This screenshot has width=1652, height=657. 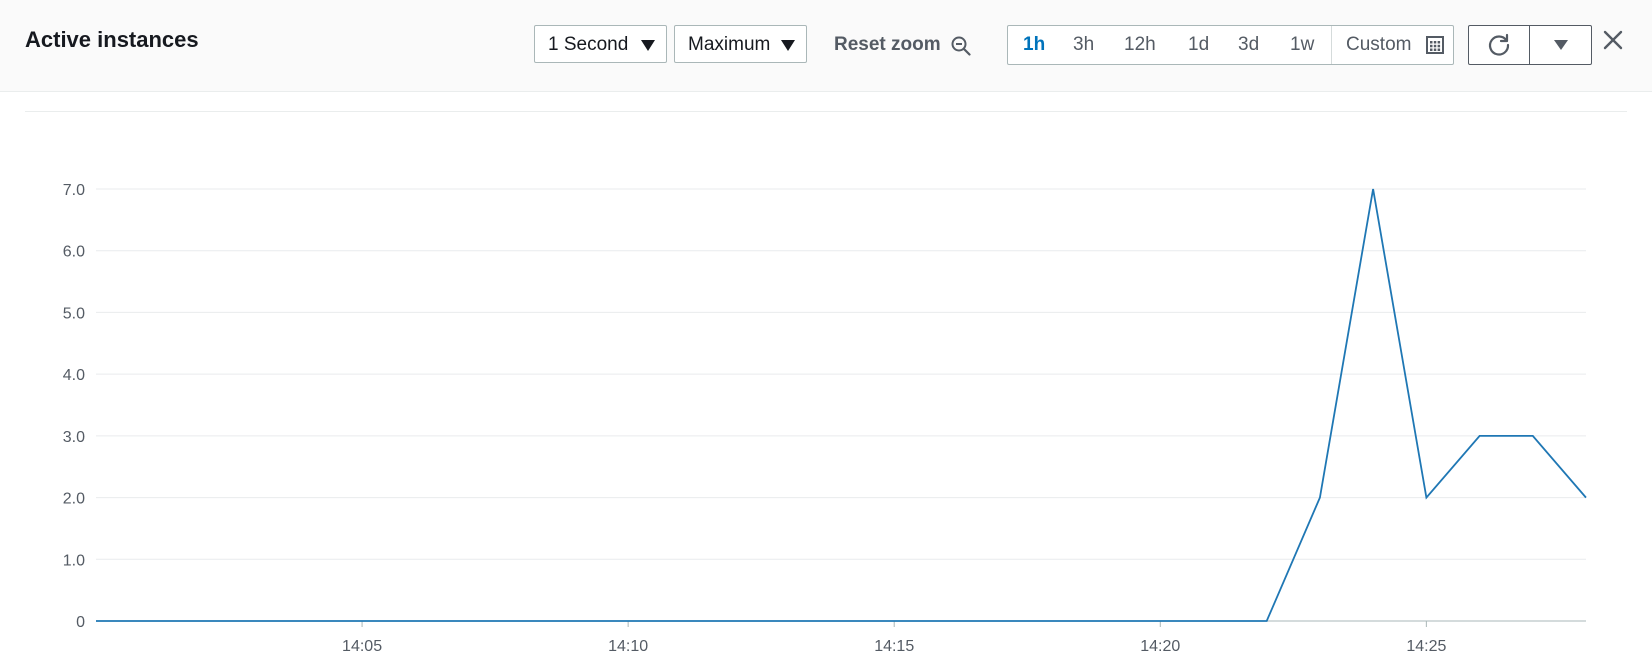 I want to click on x-tick-label: 14:10, so click(x=628, y=646).